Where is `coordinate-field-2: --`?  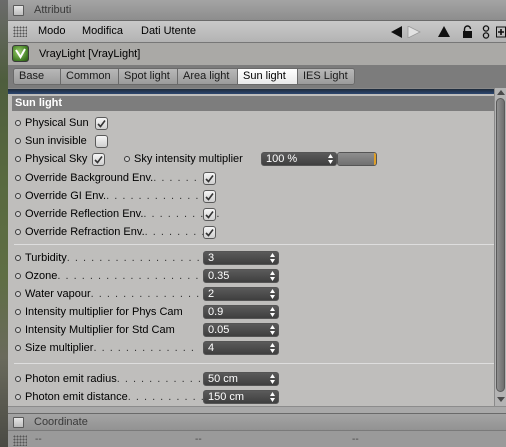 coordinate-field-2: -- is located at coordinates (198, 439).